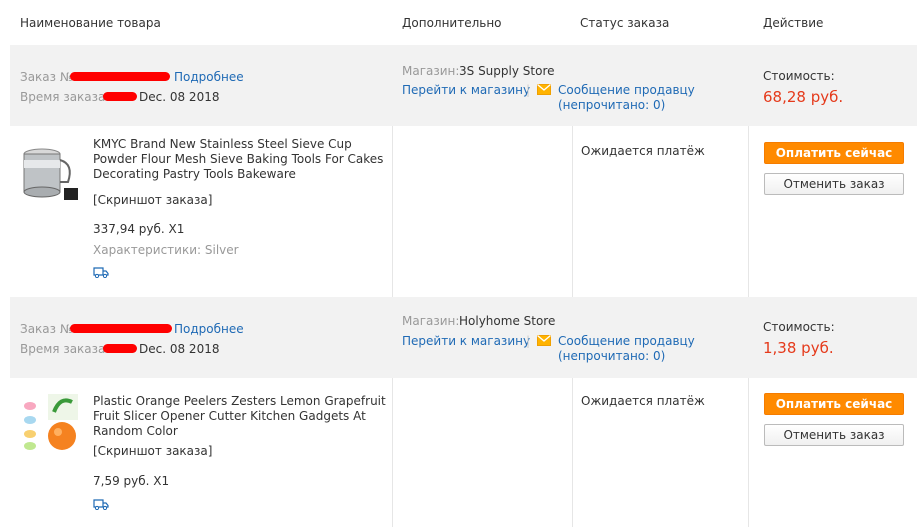  What do you see at coordinates (625, 23) in the screenshot?
I see `header-status: Статус заказа` at bounding box center [625, 23].